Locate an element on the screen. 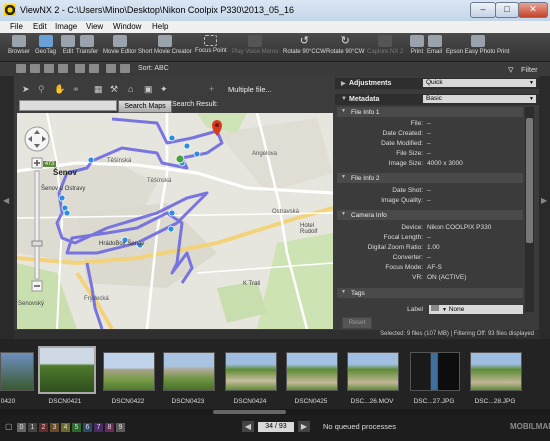  filter-label: Filter is located at coordinates (529, 69).